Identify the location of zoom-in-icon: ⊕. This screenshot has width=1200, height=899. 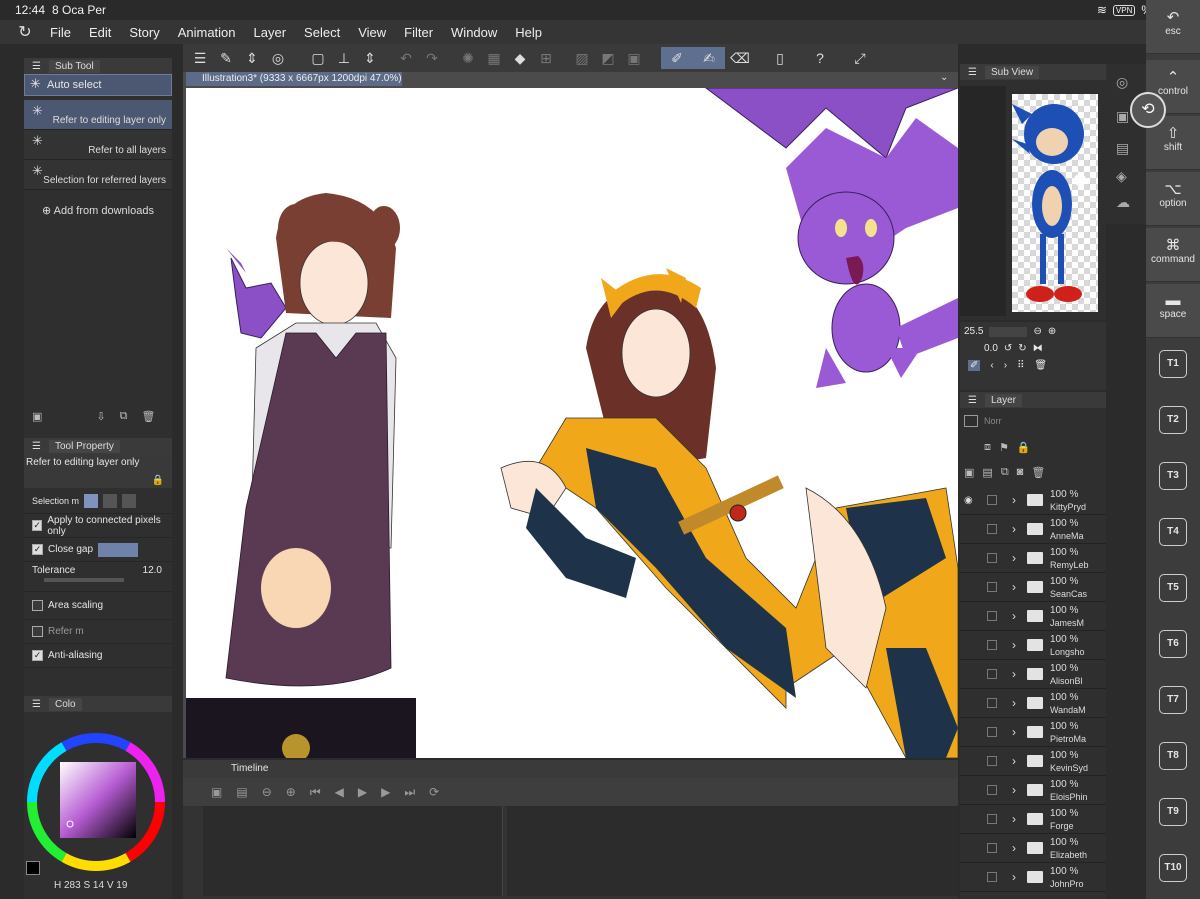
(291, 792).